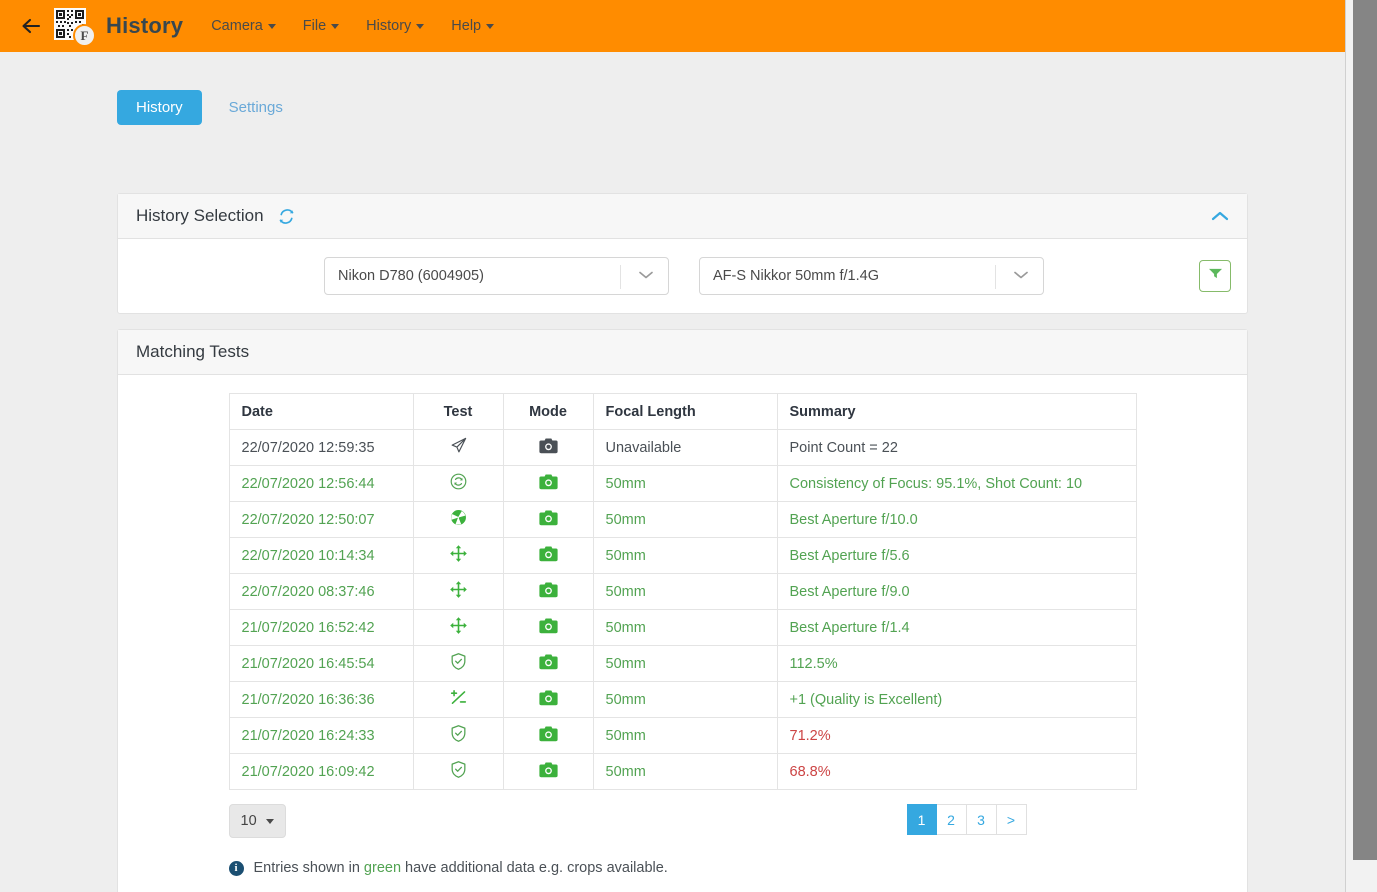 This screenshot has height=892, width=1377. Describe the element at coordinates (321, 771) in the screenshot. I see `cell-date: 21/07/2020 16:09:42` at that location.